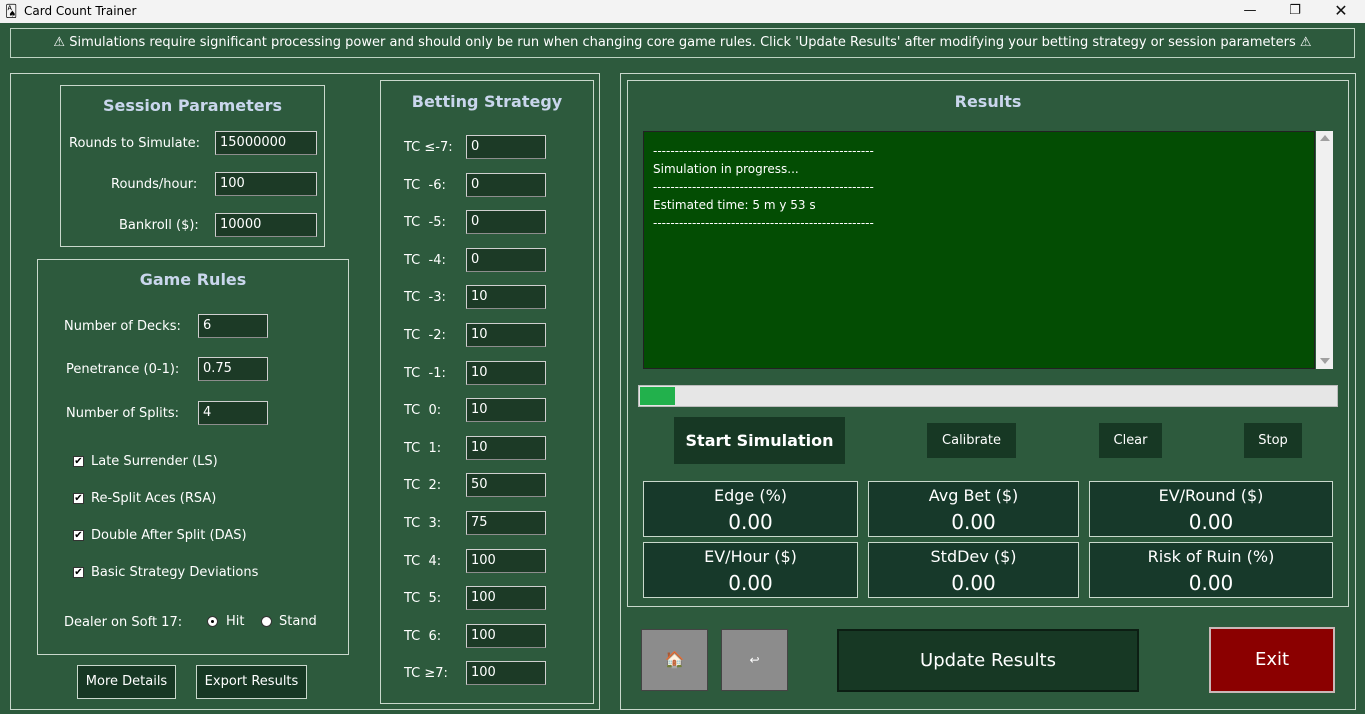  I want to click on tc-bet-input: 50, so click(506, 485).